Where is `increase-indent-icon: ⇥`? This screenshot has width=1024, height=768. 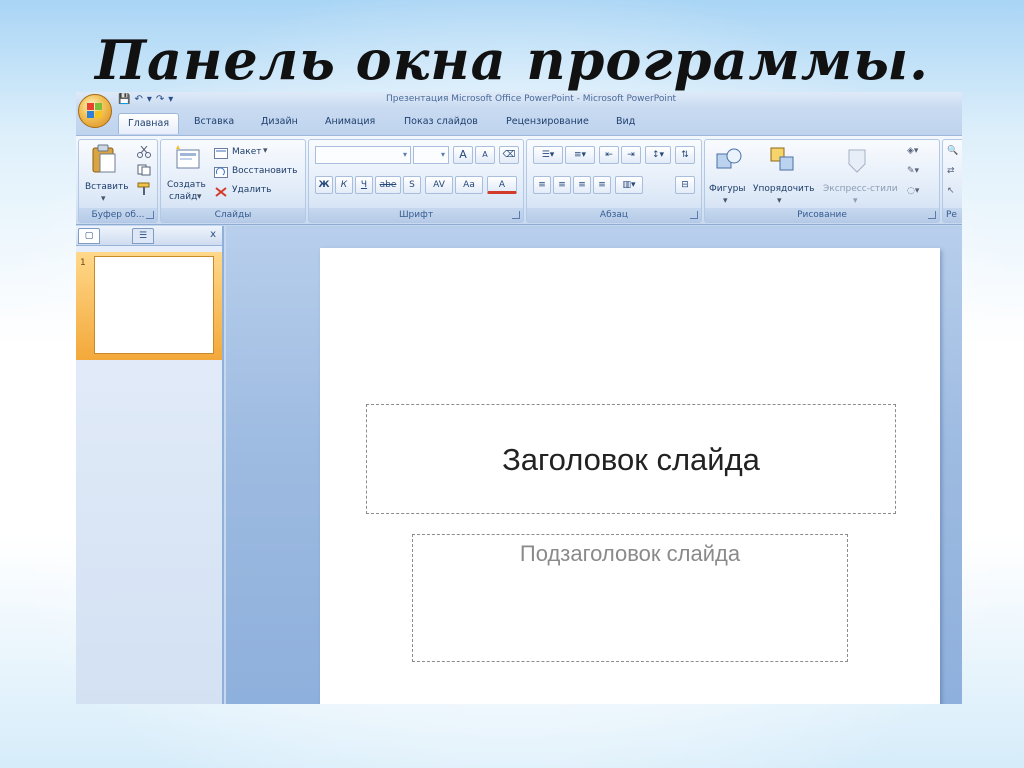 increase-indent-icon: ⇥ is located at coordinates (631, 155).